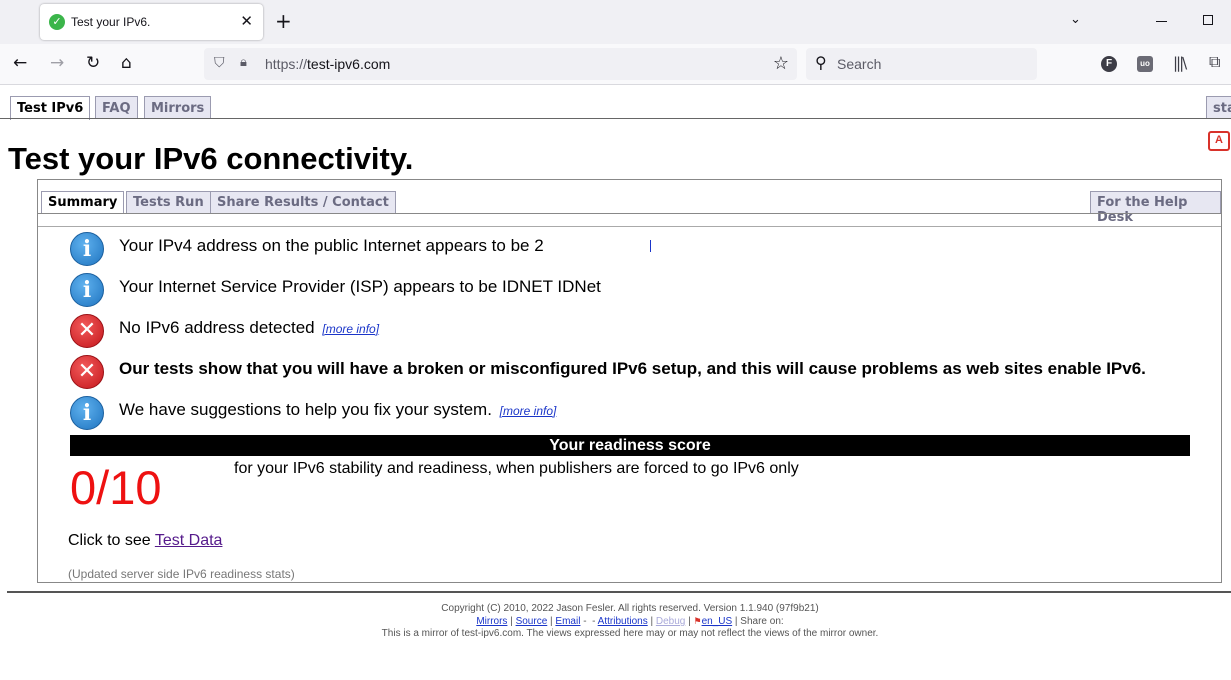 This screenshot has width=1231, height=680. What do you see at coordinates (781, 63) in the screenshot?
I see `bookmark-star-icon: ☆` at bounding box center [781, 63].